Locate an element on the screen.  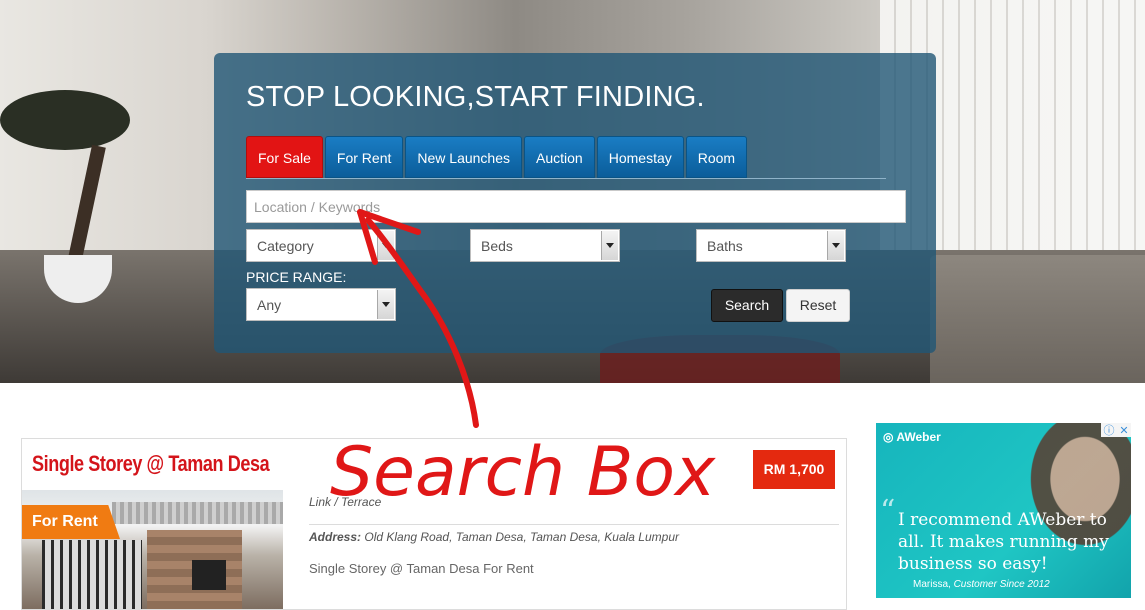
baths-select-value: Baths is located at coordinates (725, 246).